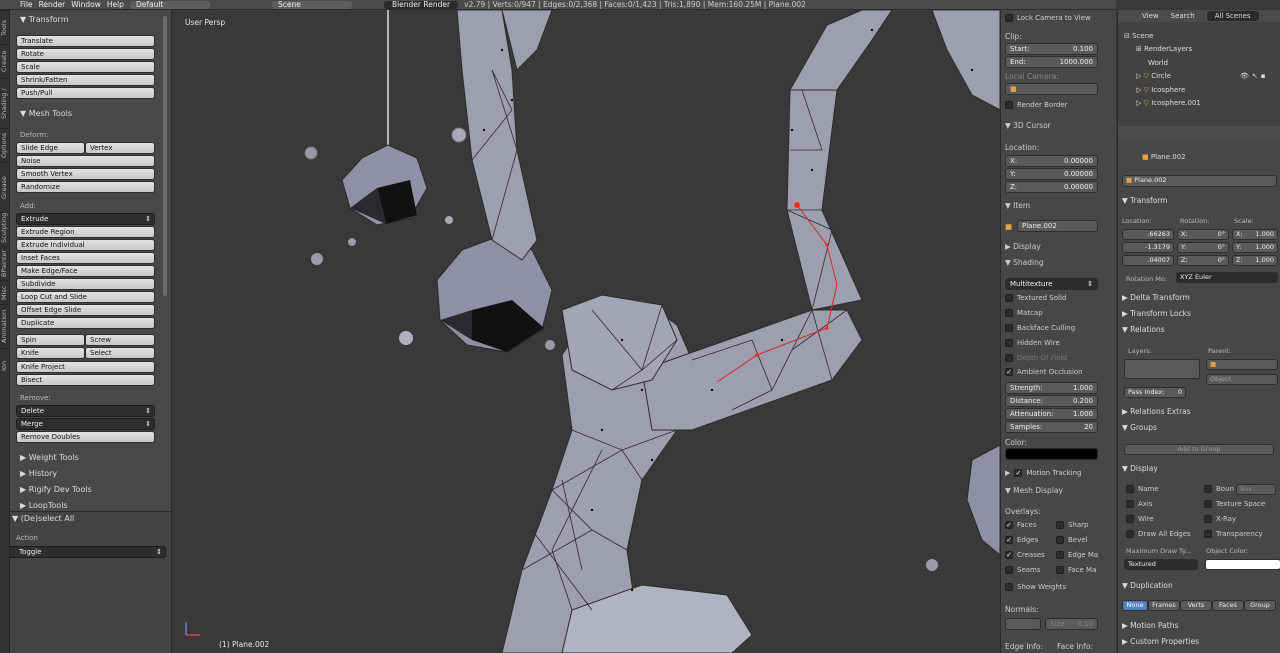 Image resolution: width=1280 pixels, height=653 pixels. What do you see at coordinates (1021, 540) in the screenshot?
I see `edges-checkbox: ✓ Edges` at bounding box center [1021, 540].